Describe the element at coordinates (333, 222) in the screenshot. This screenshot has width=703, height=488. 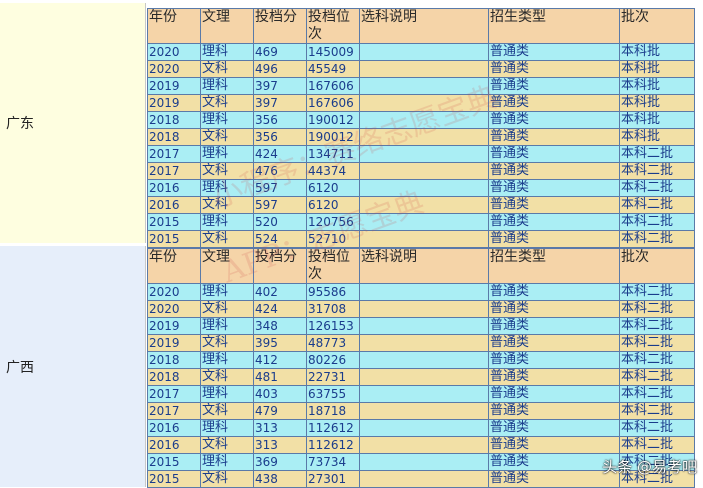
I see `rank-cell: 120756` at that location.